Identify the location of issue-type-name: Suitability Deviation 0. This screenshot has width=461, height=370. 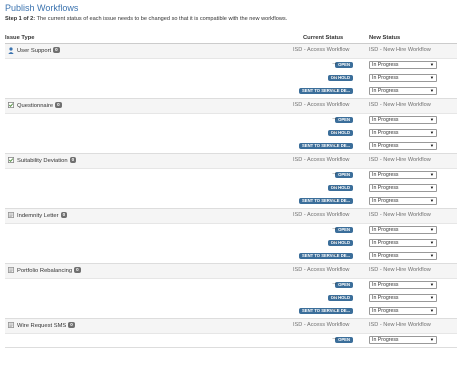
(47, 160).